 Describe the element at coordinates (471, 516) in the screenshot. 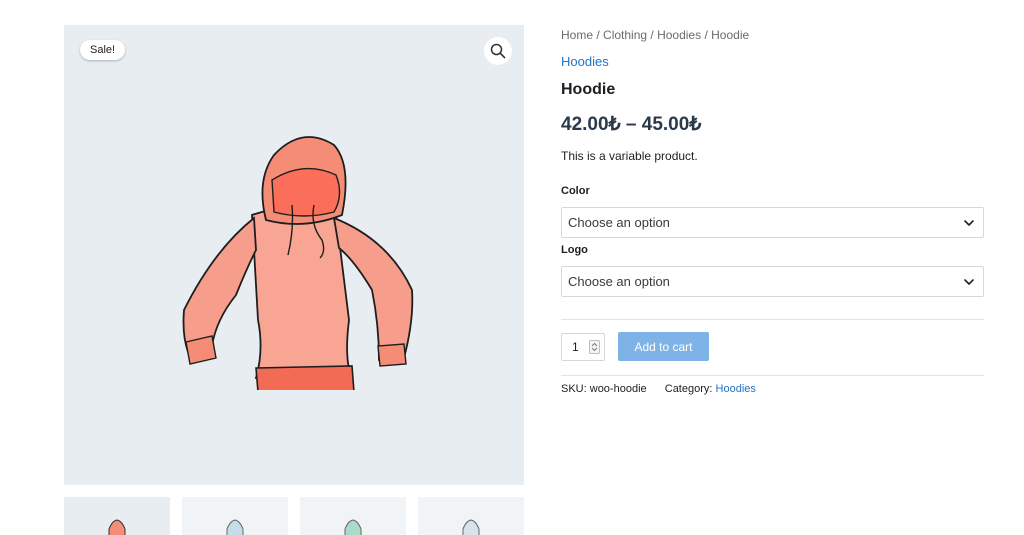

I see `thumbnail-hoodie-light-blue` at that location.